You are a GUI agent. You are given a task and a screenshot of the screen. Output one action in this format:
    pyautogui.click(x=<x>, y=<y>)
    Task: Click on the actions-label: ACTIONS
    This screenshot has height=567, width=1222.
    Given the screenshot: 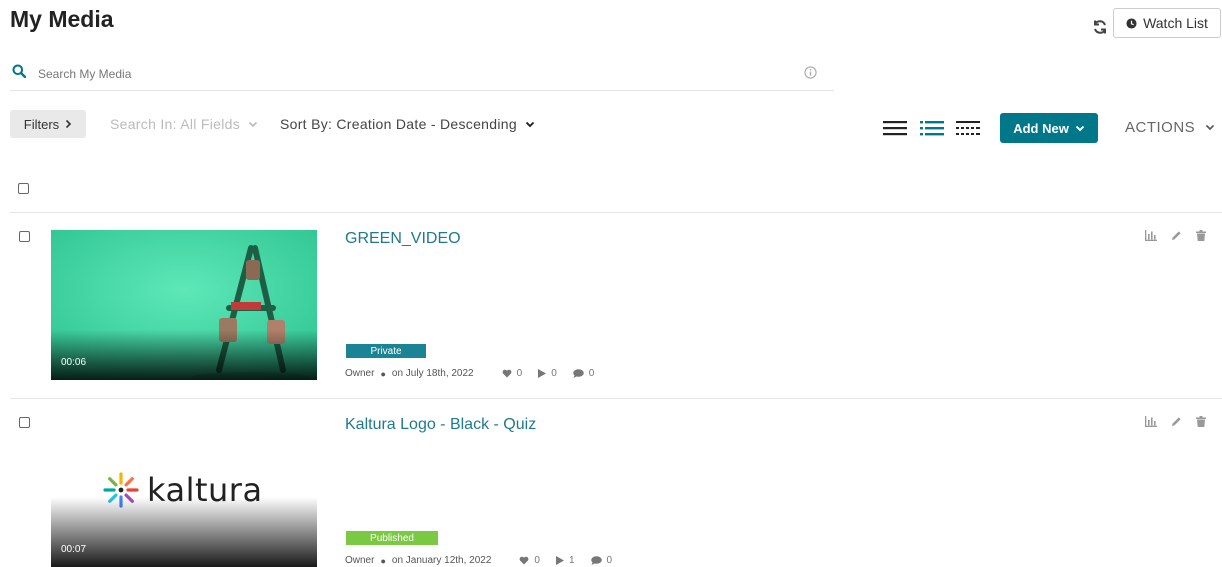 What is the action you would take?
    pyautogui.click(x=1160, y=127)
    